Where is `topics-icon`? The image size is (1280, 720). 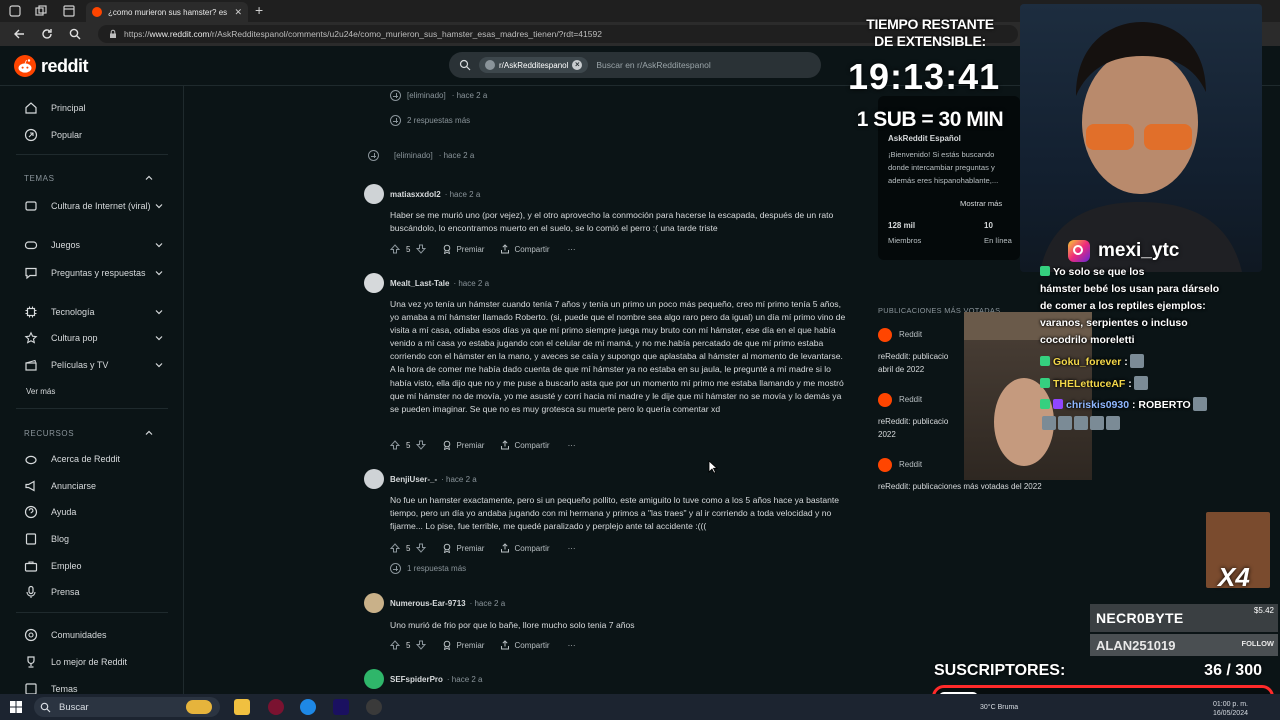 topics-icon is located at coordinates (31, 688).